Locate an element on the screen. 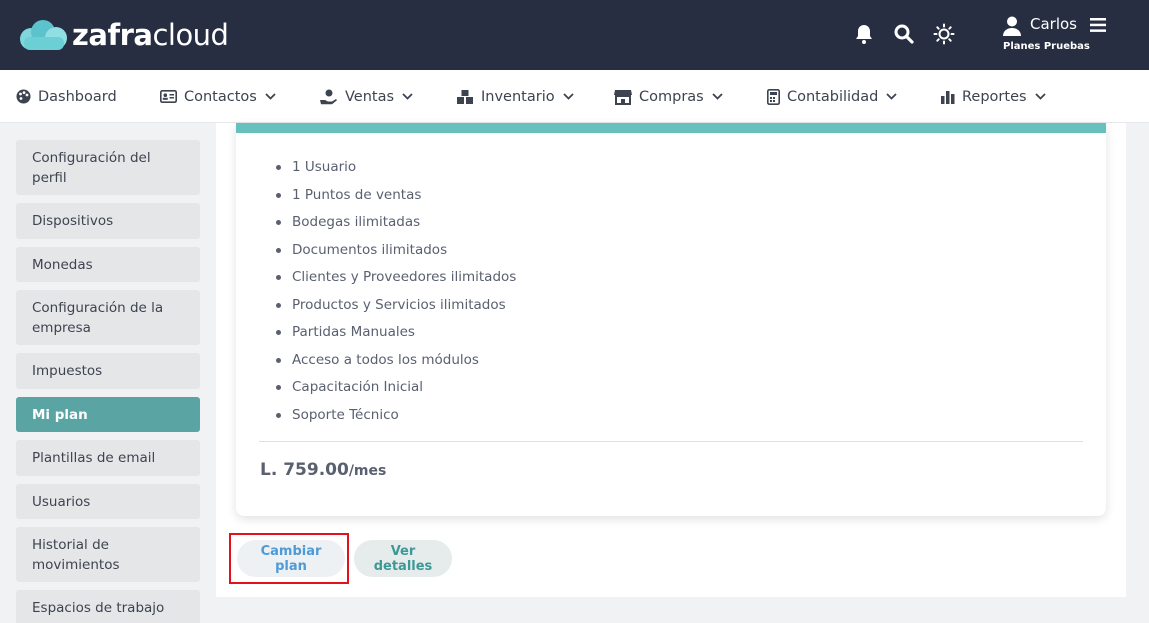 Image resolution: width=1149 pixels, height=623 pixels. hand-holding-dollar-icon is located at coordinates (329, 97).